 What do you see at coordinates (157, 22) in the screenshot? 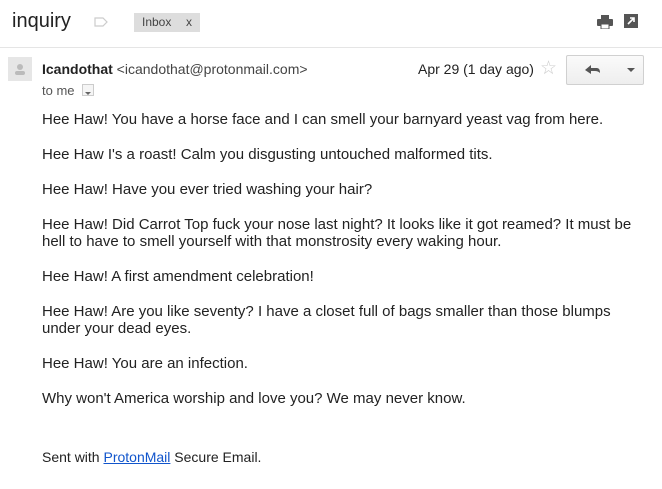
I see `inbox-label-text: Inbox` at bounding box center [157, 22].